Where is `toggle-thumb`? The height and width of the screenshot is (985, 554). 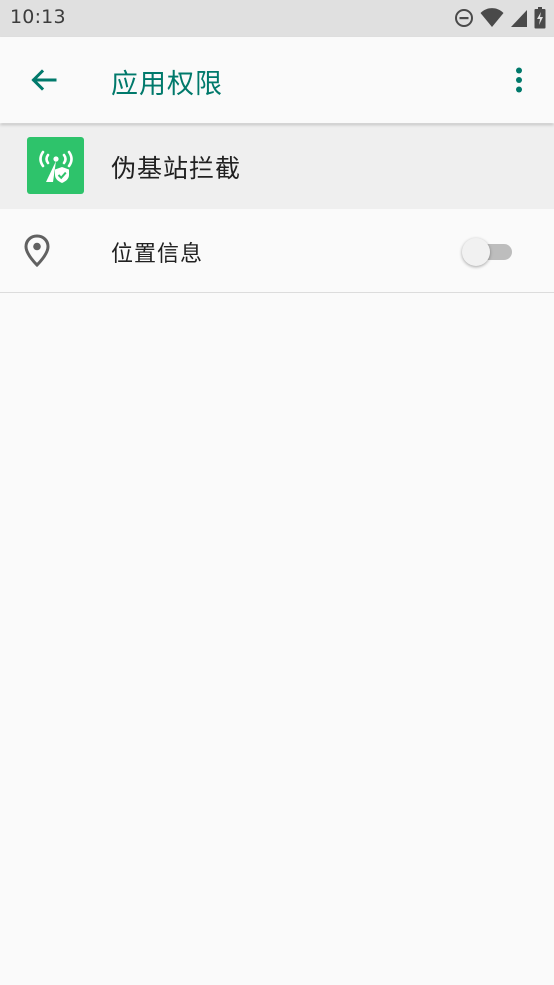
toggle-thumb is located at coordinates (476, 252).